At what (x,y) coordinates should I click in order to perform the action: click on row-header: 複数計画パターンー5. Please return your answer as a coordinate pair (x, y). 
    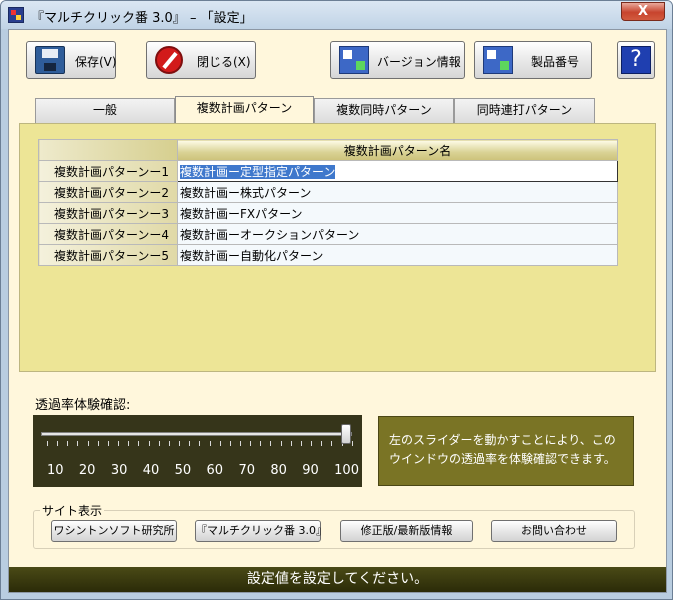
    Looking at the image, I should click on (108, 255).